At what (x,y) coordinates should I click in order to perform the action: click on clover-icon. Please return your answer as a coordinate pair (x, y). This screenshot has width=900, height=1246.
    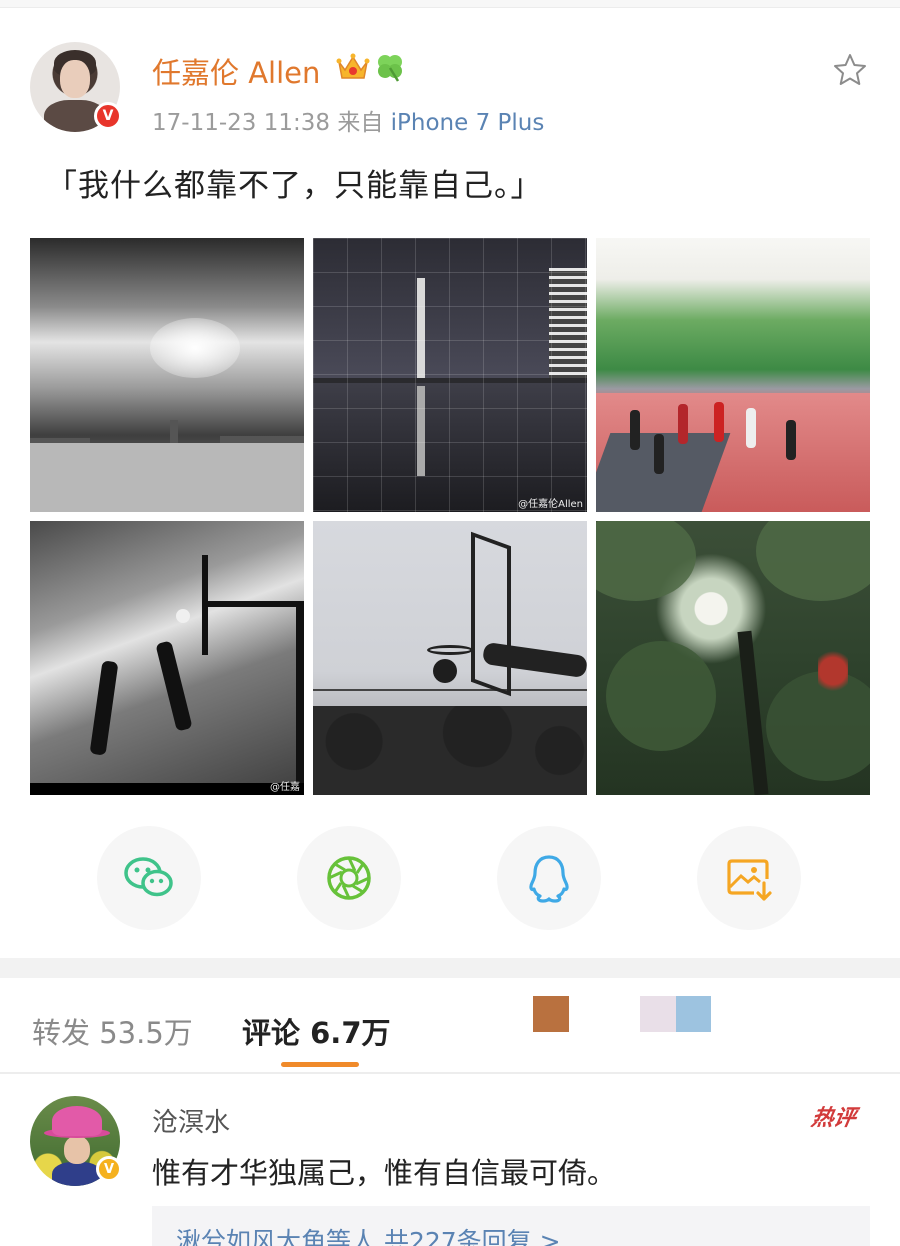
    Looking at the image, I should click on (390, 68).